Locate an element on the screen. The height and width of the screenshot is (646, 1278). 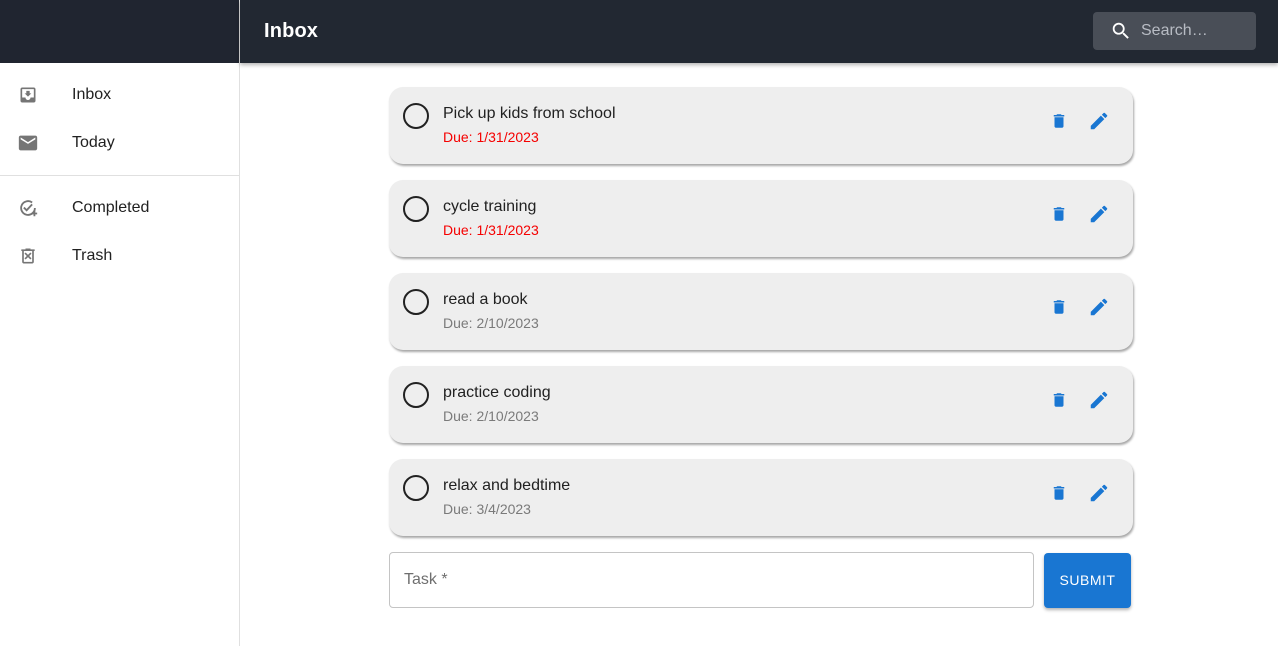
sidebar-header is located at coordinates (119, 31).